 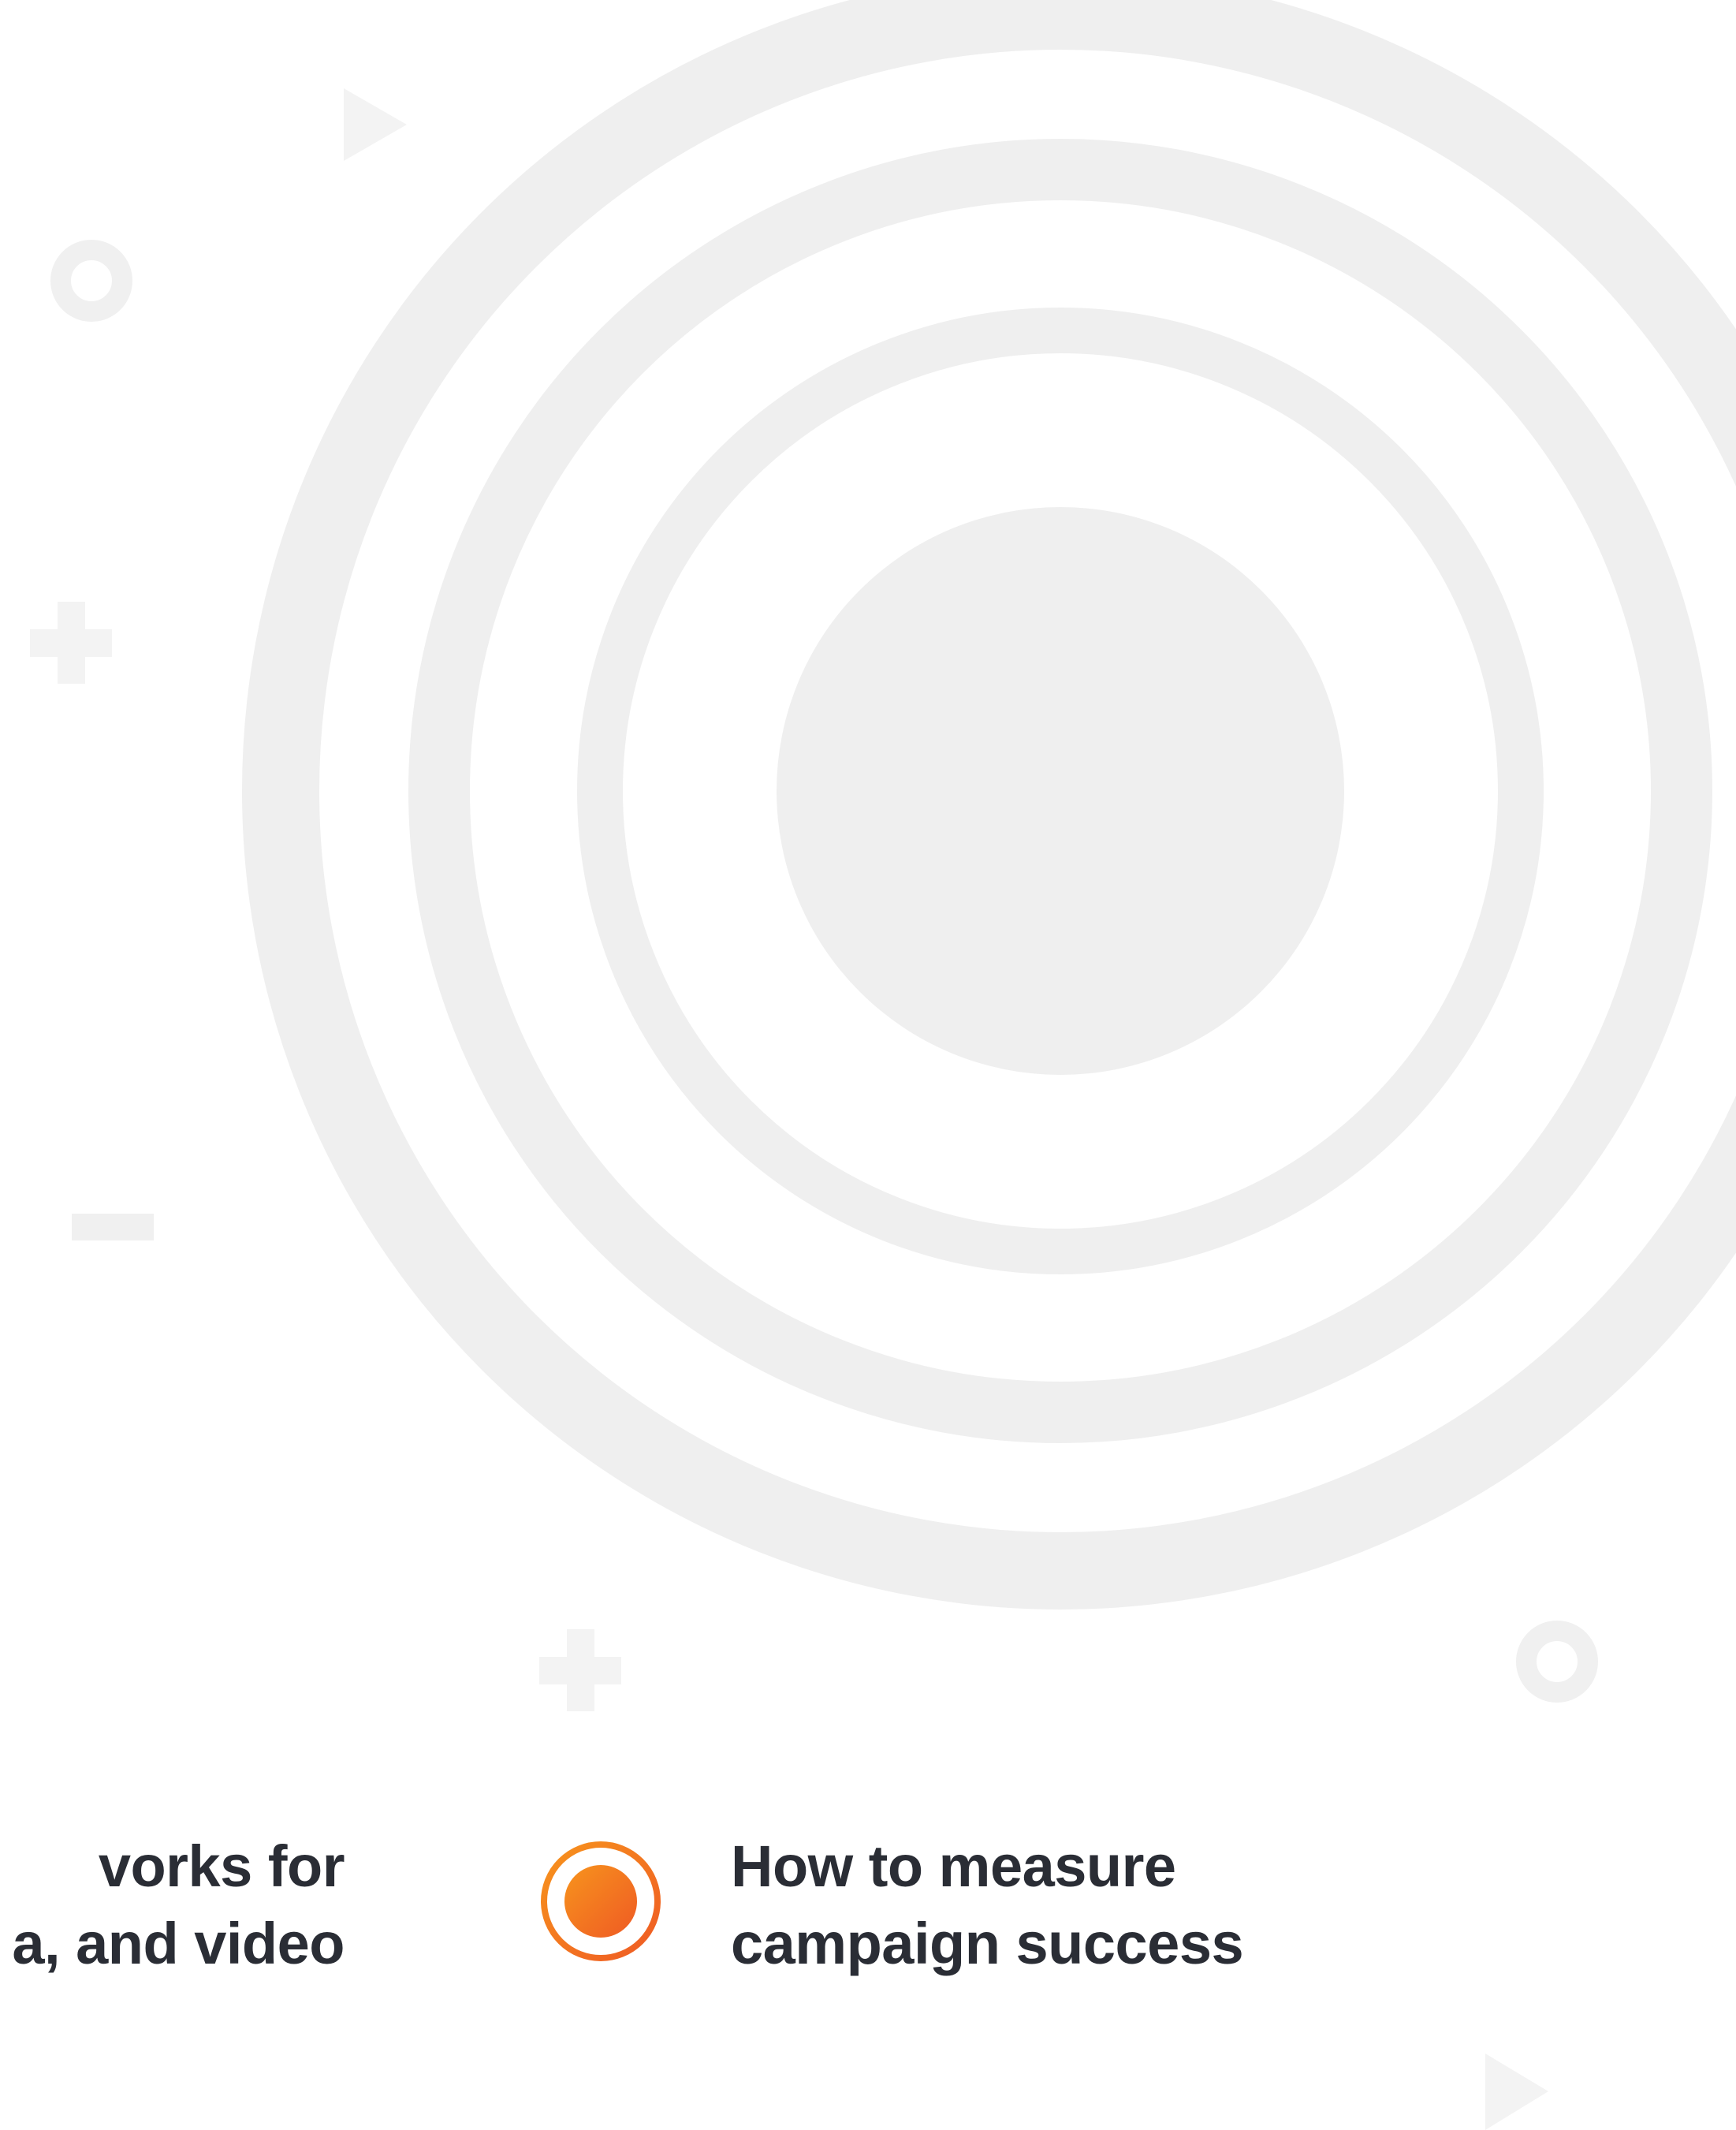 What do you see at coordinates (953, 1866) in the screenshot?
I see `caption-right-line-1: How to measure` at bounding box center [953, 1866].